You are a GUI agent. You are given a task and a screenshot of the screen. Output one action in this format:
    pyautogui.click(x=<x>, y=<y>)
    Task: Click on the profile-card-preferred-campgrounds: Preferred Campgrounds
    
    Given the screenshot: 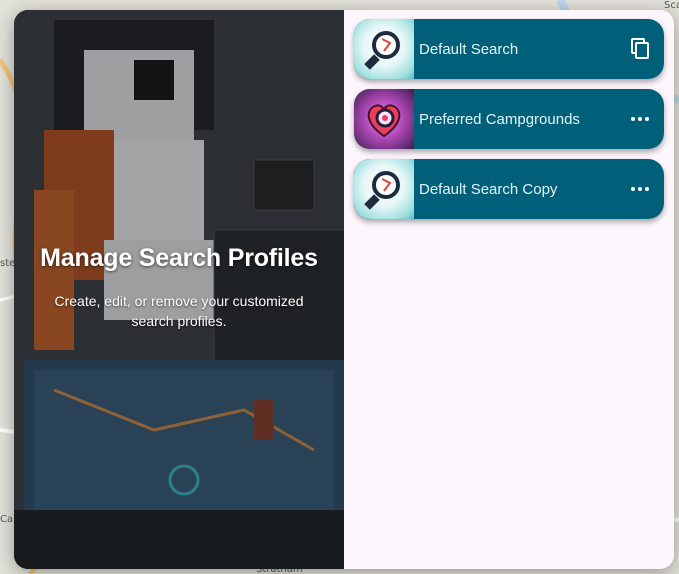 What is the action you would take?
    pyautogui.click(x=509, y=119)
    